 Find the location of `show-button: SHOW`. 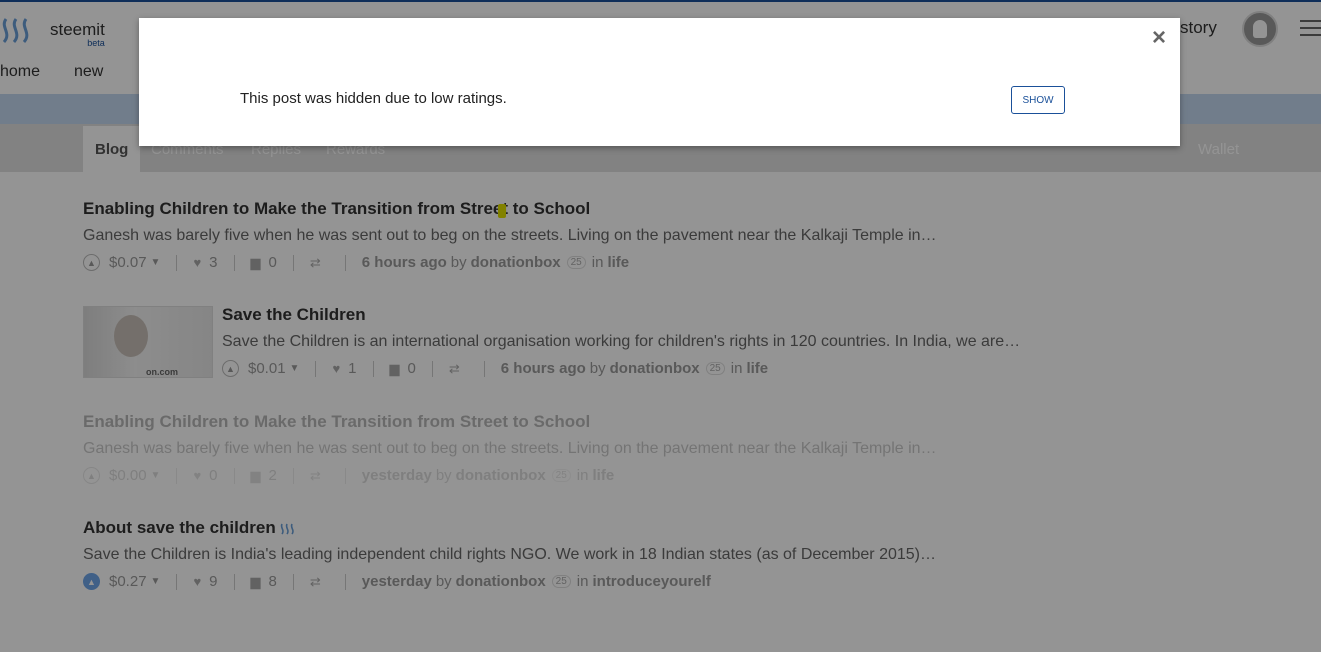

show-button: SHOW is located at coordinates (1038, 100).